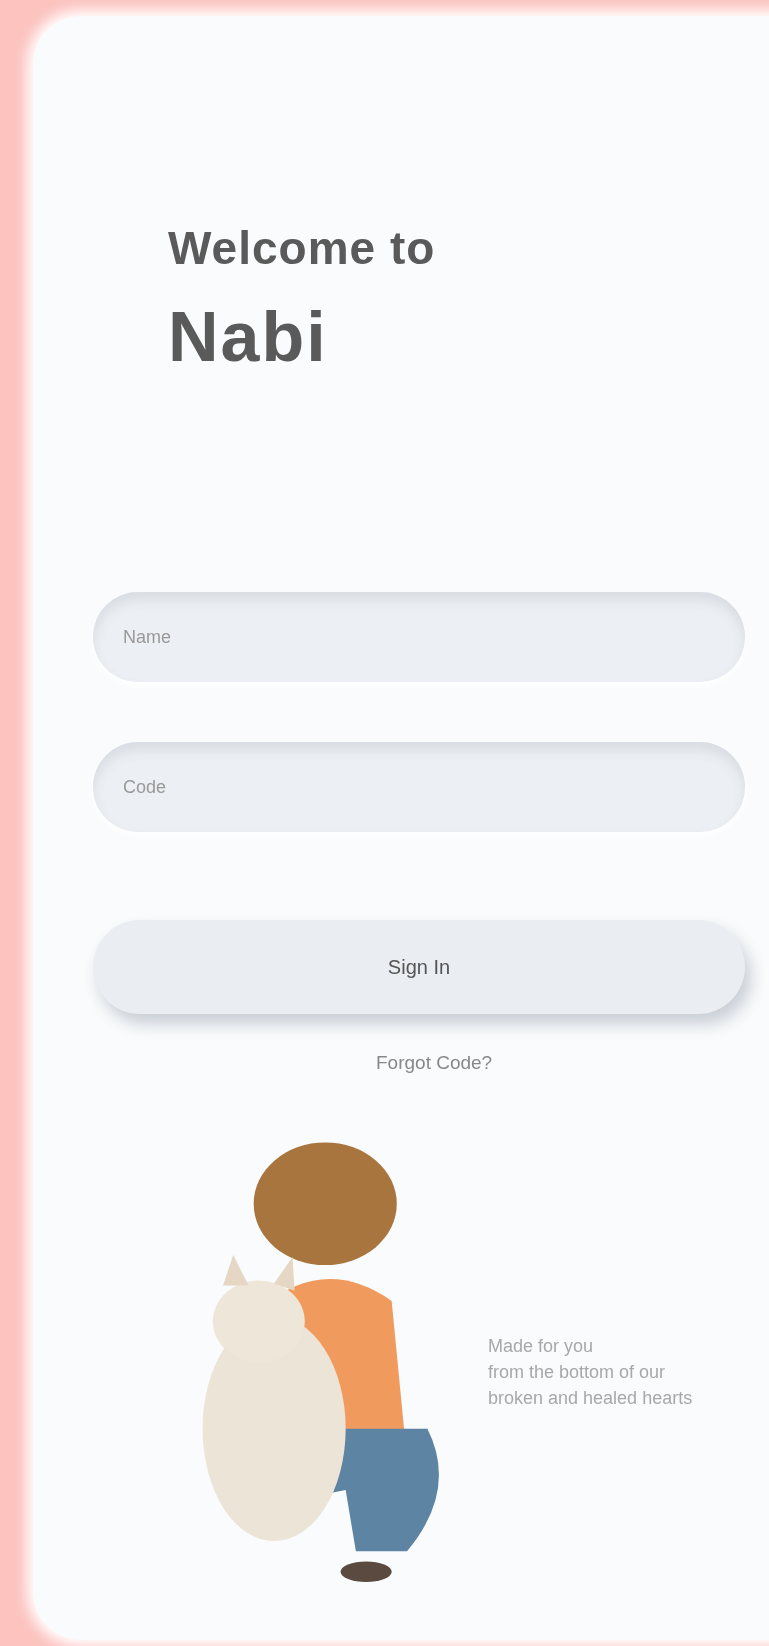 The image size is (769, 1646). Describe the element at coordinates (419, 787) in the screenshot. I see `input-field: Code` at that location.